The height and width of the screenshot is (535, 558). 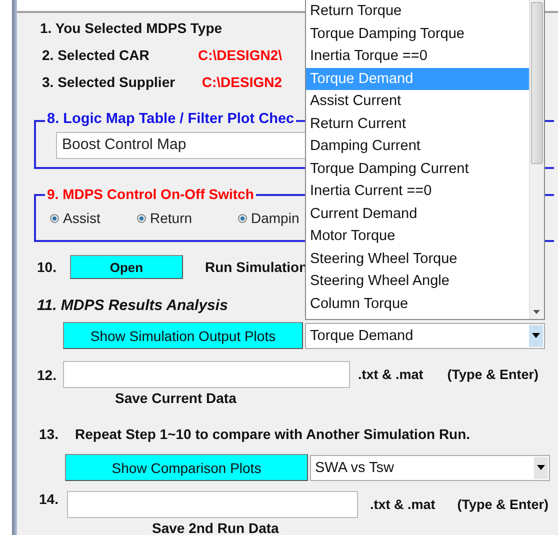 What do you see at coordinates (417, 33) in the screenshot?
I see `list-item: Torque Damping Torque` at bounding box center [417, 33].